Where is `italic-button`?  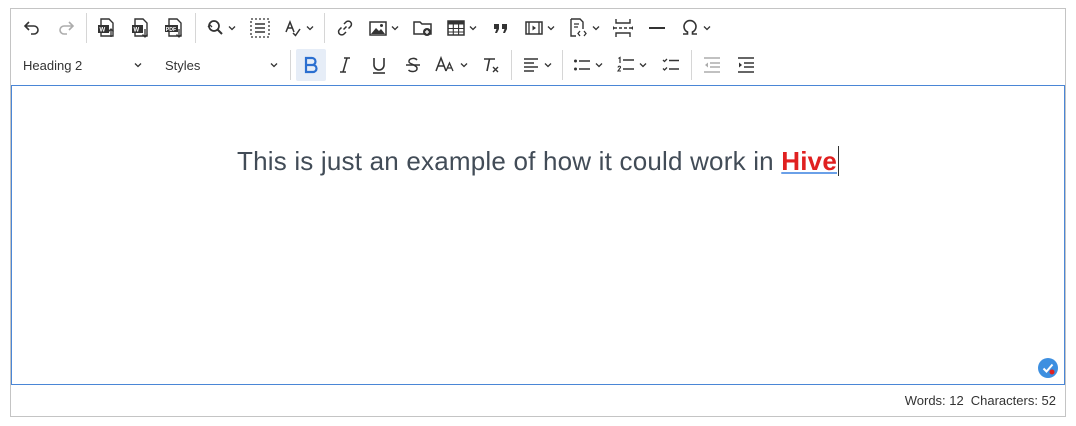
italic-button is located at coordinates (345, 65).